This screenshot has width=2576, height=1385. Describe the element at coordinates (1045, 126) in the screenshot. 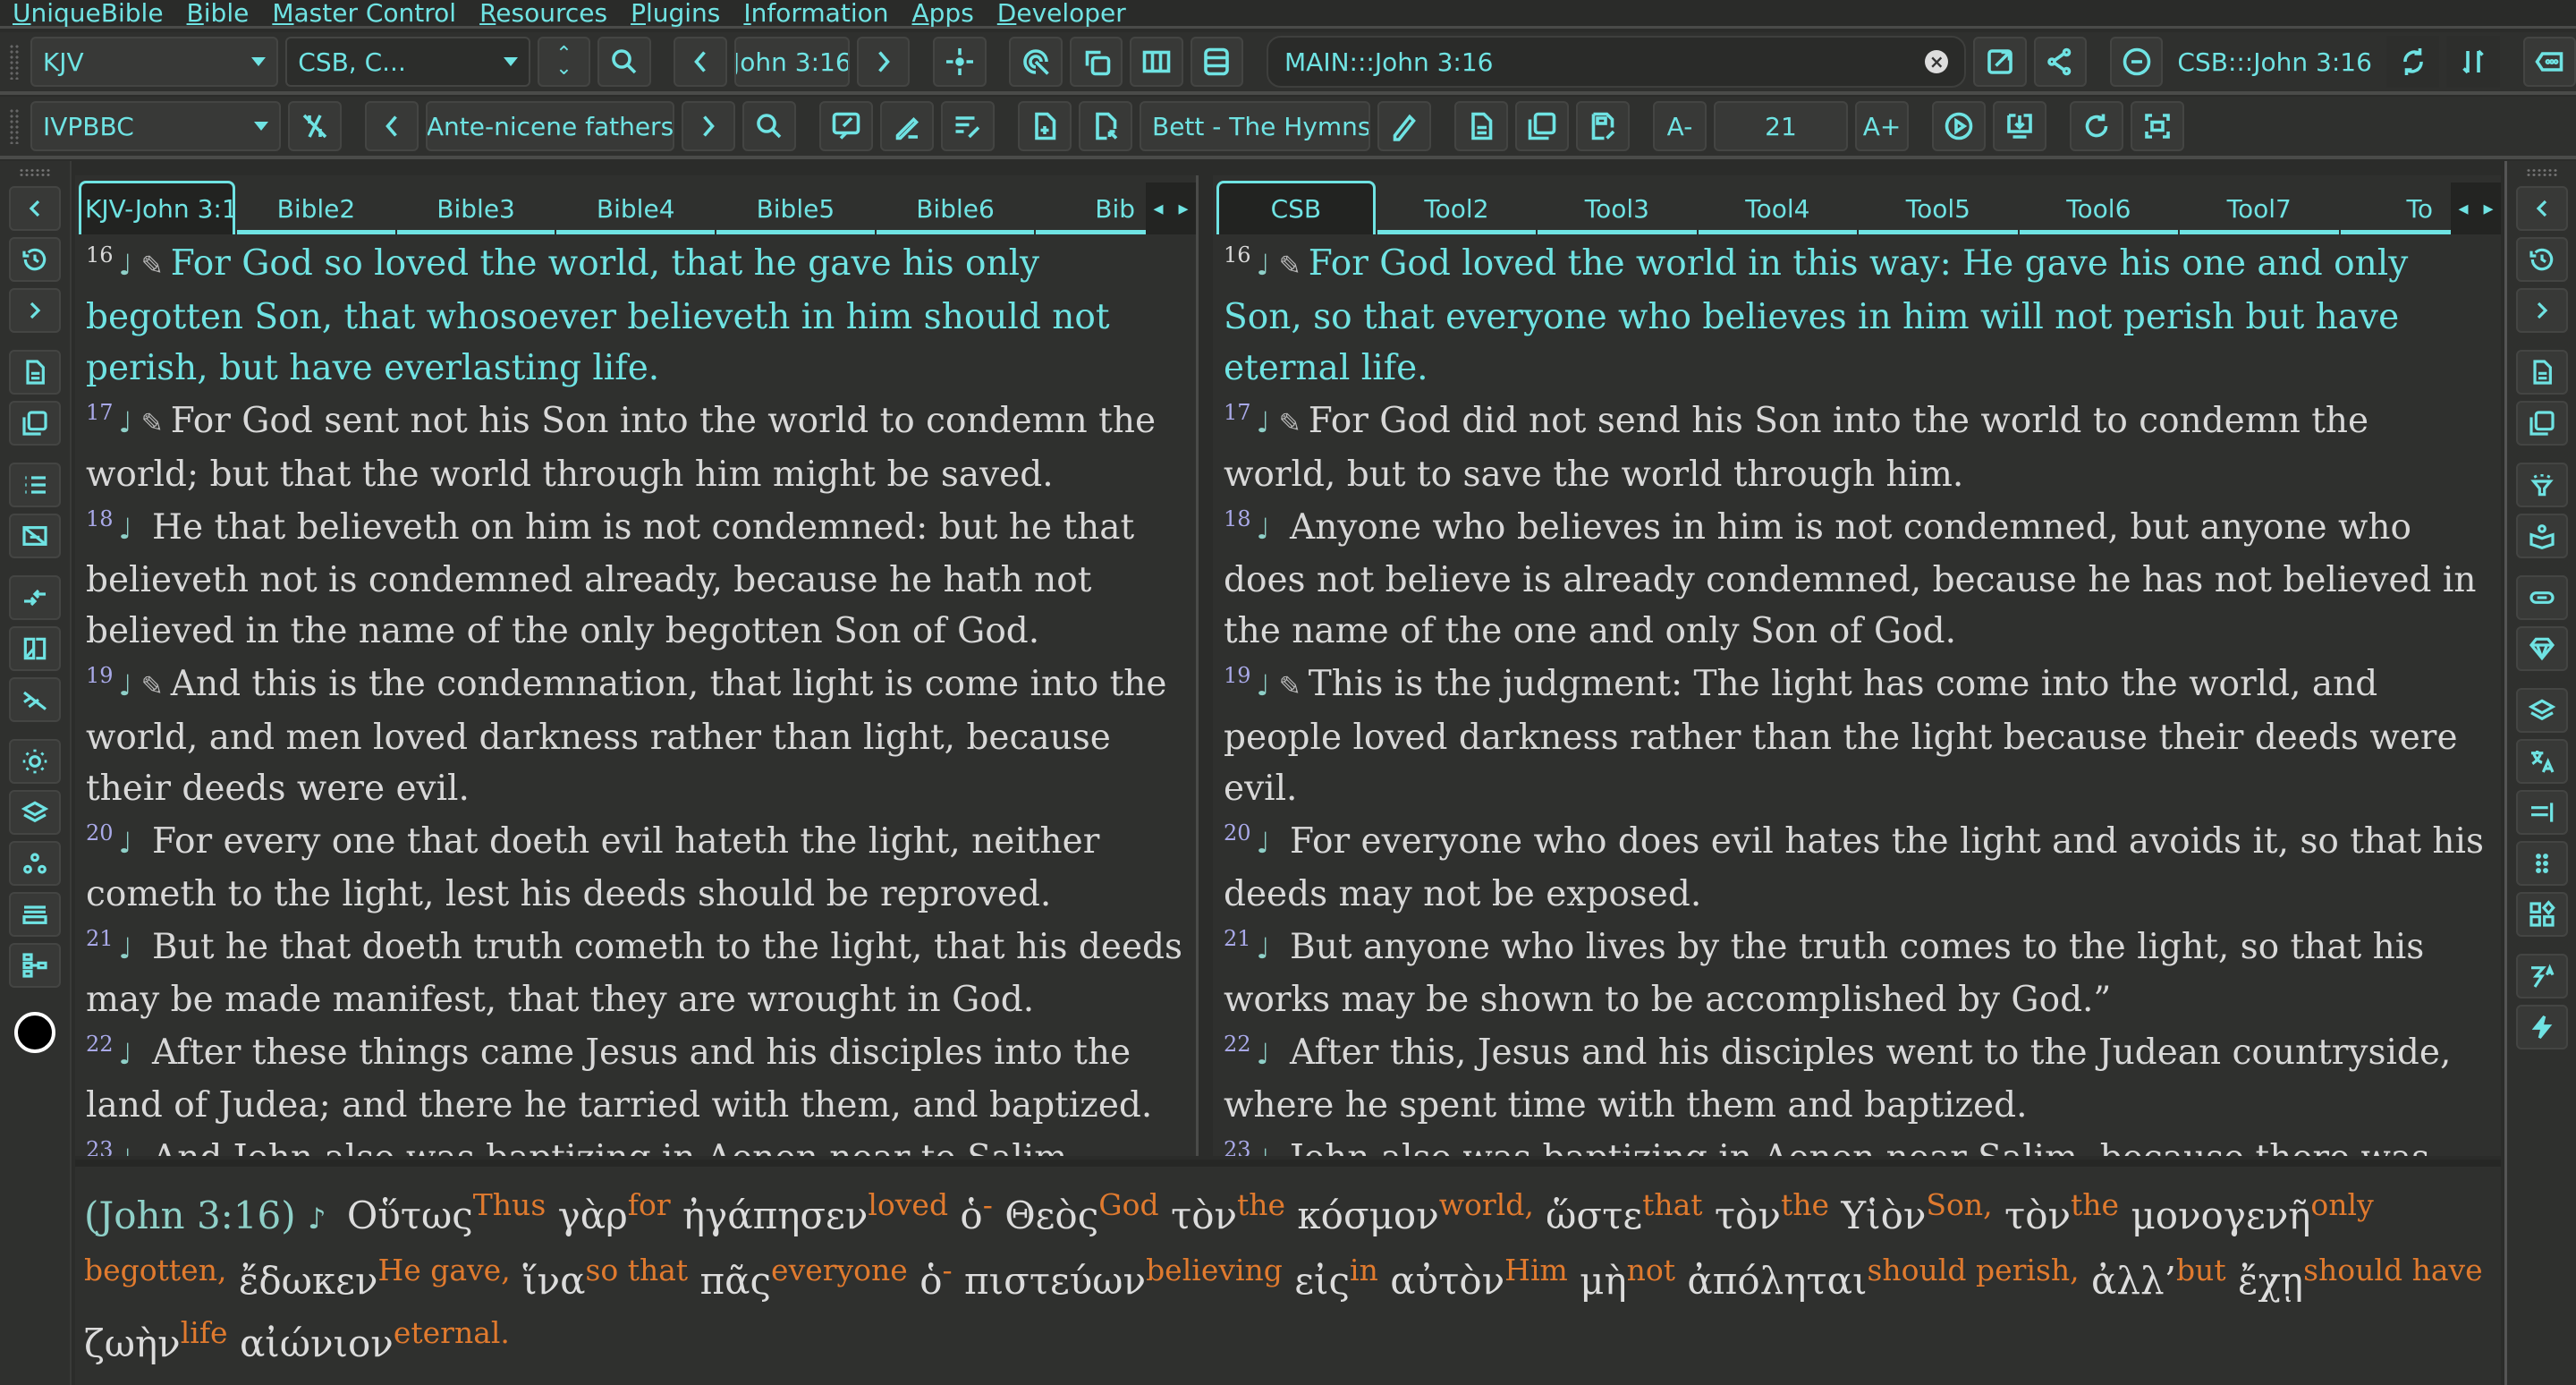

I see `new-file-button` at that location.